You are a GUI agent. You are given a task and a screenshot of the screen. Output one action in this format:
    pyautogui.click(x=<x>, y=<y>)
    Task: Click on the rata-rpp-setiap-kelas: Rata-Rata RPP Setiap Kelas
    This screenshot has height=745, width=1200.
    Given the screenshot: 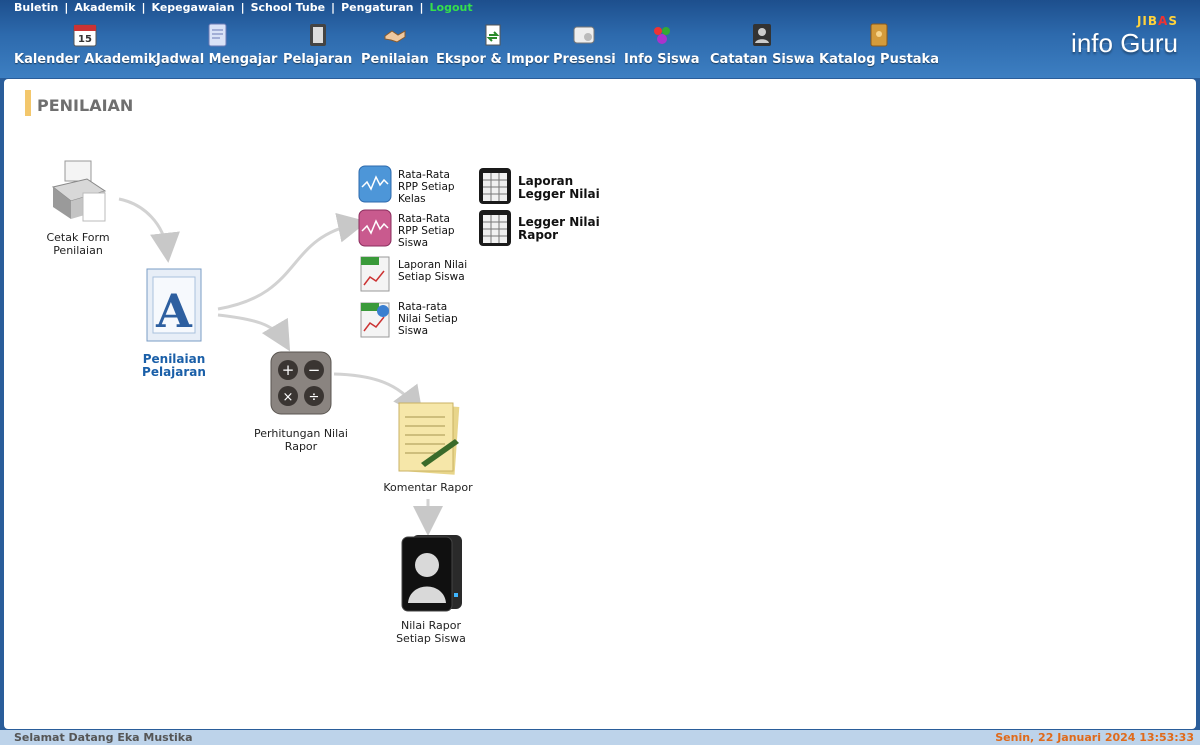 What is the action you would take?
    pyautogui.click(x=418, y=185)
    